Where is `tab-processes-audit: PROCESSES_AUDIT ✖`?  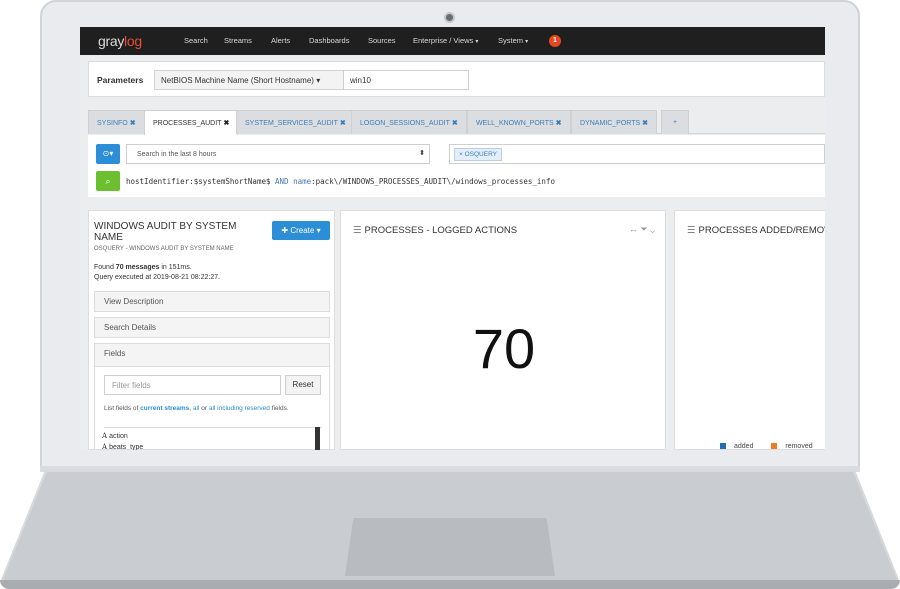
tab-processes-audit: PROCESSES_AUDIT ✖ is located at coordinates (191, 122).